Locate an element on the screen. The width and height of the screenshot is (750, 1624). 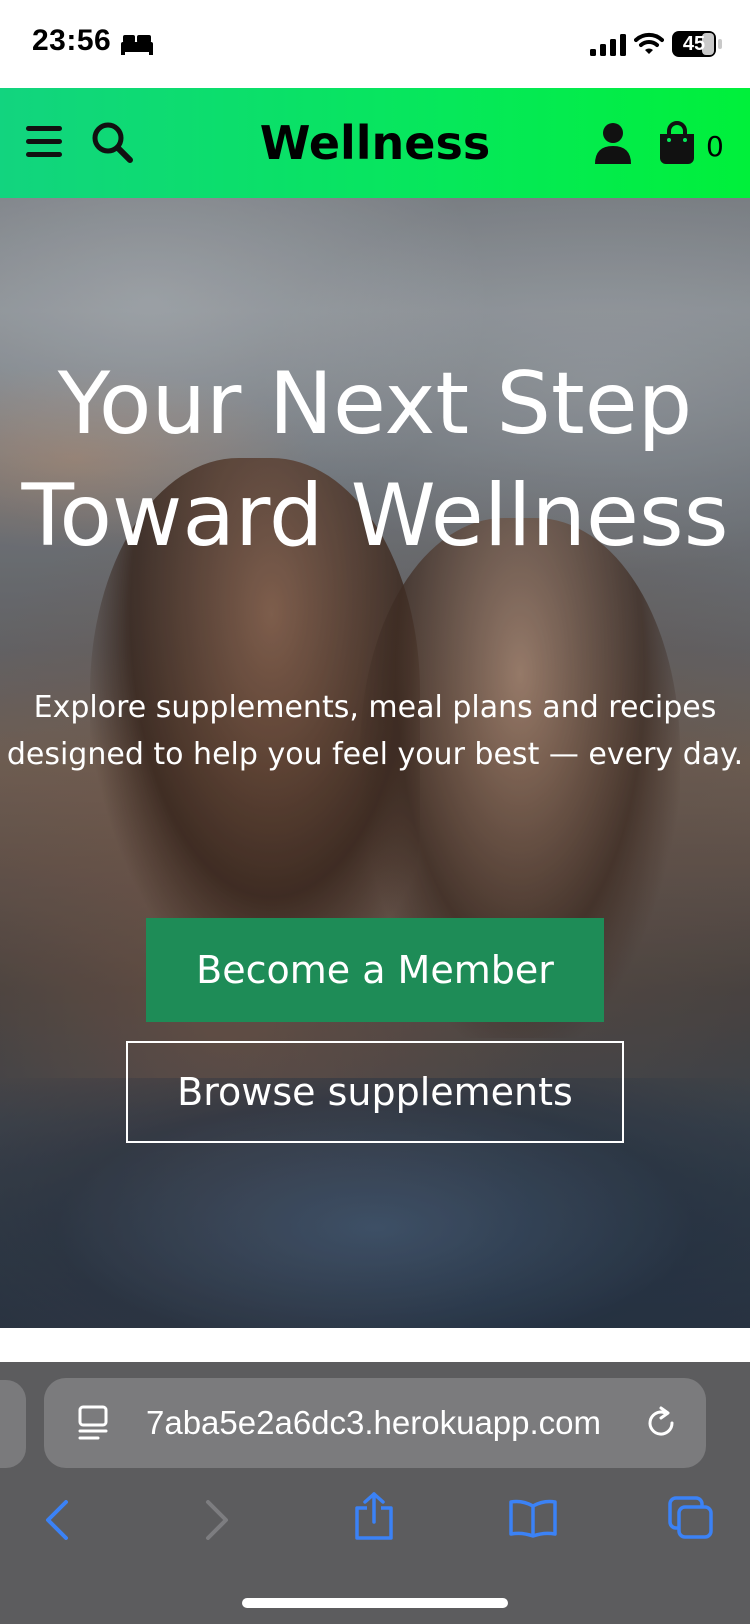
signal-icon is located at coordinates (608, 47).